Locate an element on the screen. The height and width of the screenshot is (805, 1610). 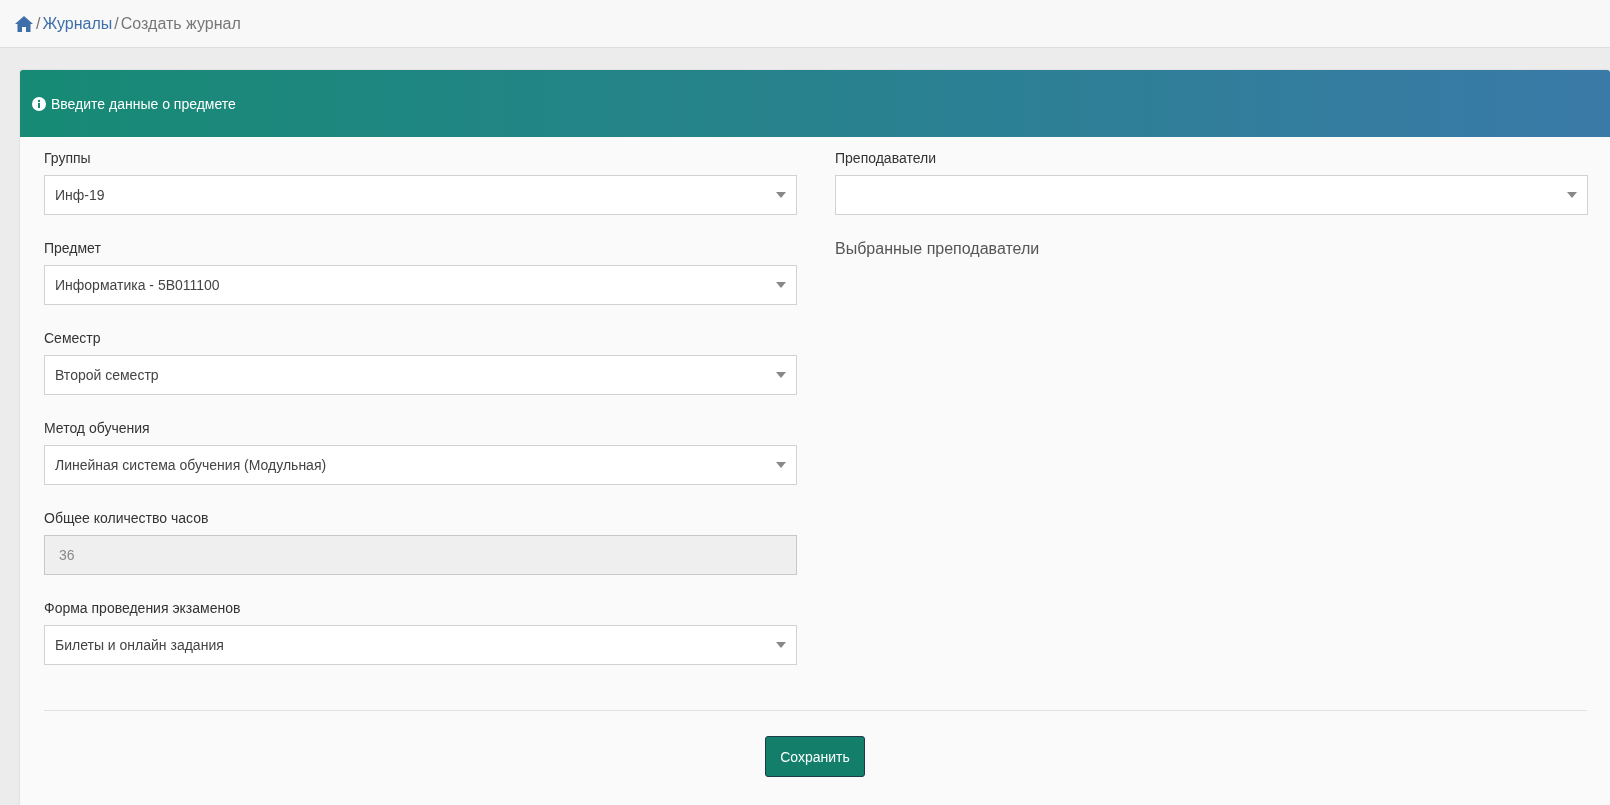
panel-title: Введите данные о предмете is located at coordinates (143, 103).